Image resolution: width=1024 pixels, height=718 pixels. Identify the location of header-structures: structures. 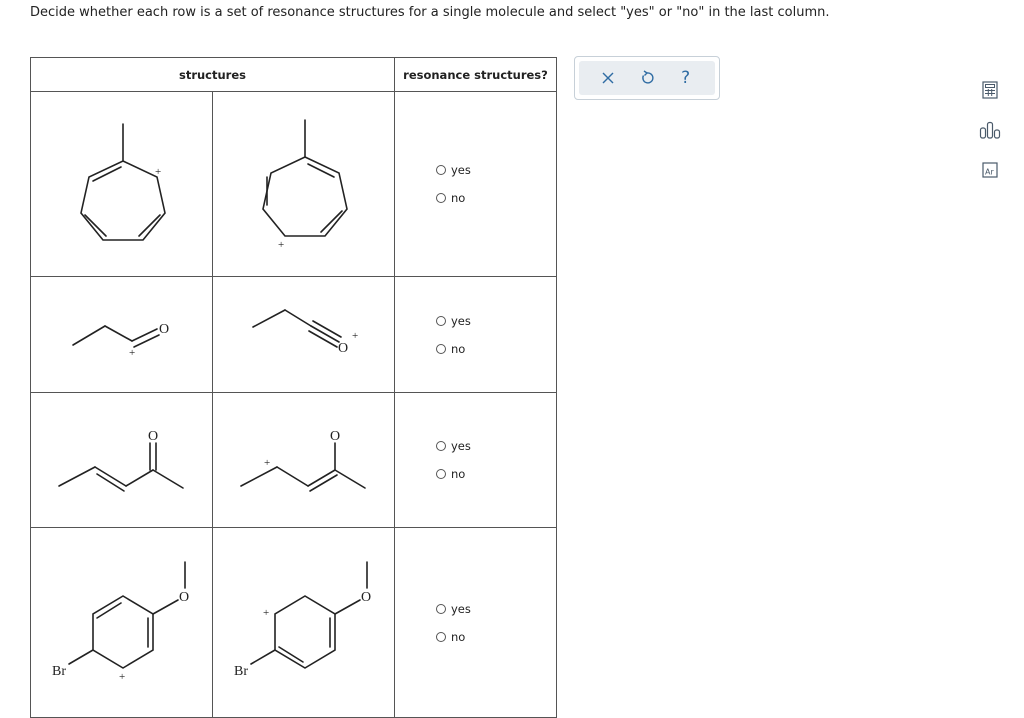
(212, 74).